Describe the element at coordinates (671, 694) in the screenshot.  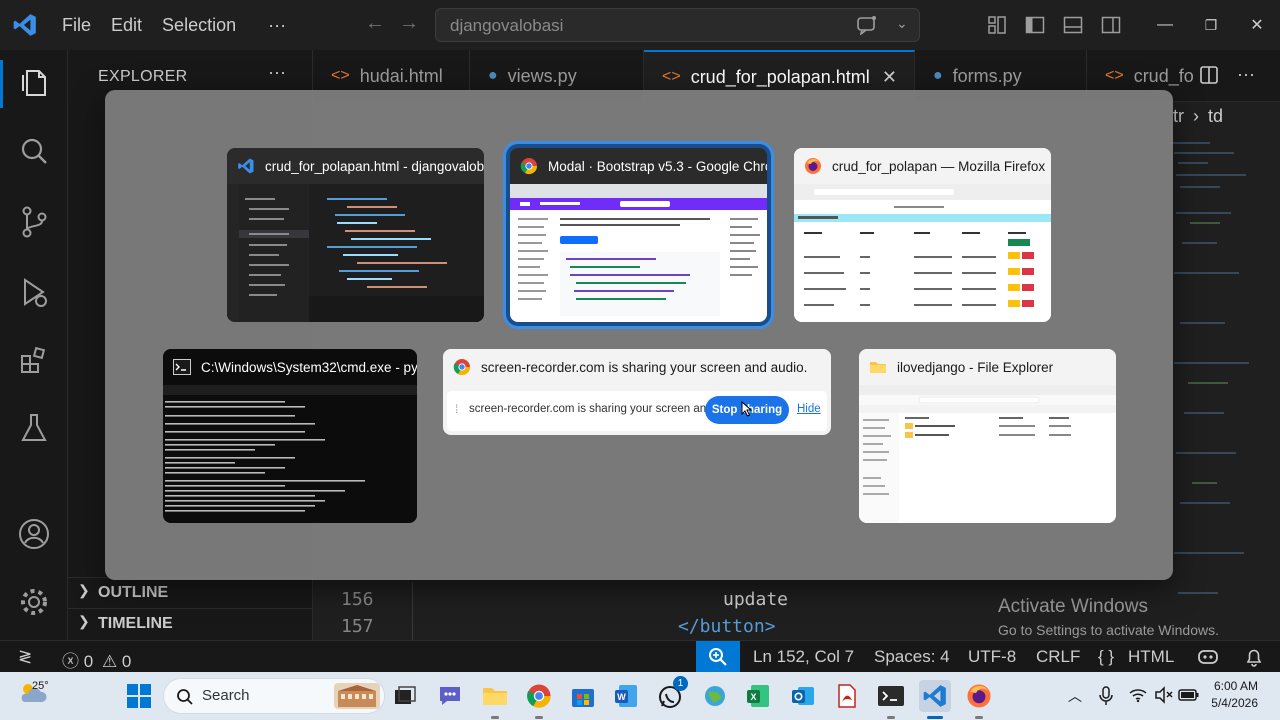
I see `whatsapp-icon: 1` at that location.